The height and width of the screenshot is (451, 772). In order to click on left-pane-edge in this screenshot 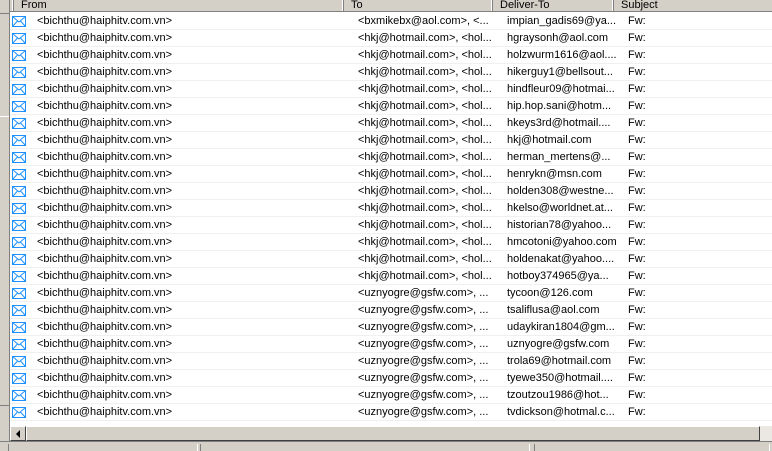, I will do `click(5, 225)`.